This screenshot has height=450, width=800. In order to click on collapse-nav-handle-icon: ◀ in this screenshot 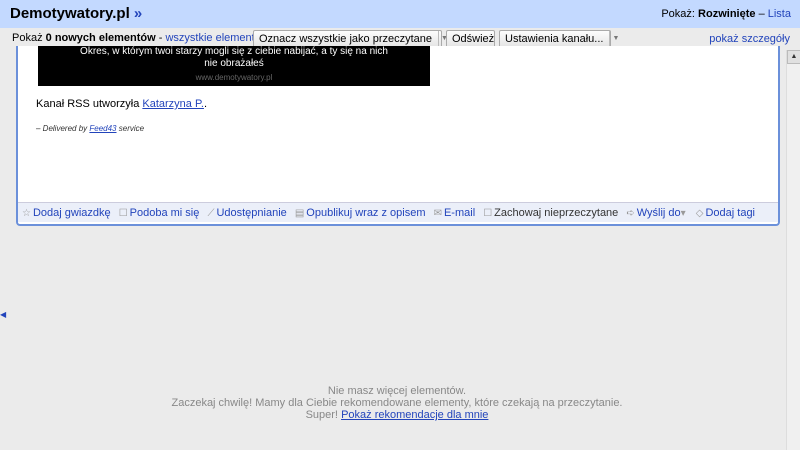, I will do `click(3, 315)`.